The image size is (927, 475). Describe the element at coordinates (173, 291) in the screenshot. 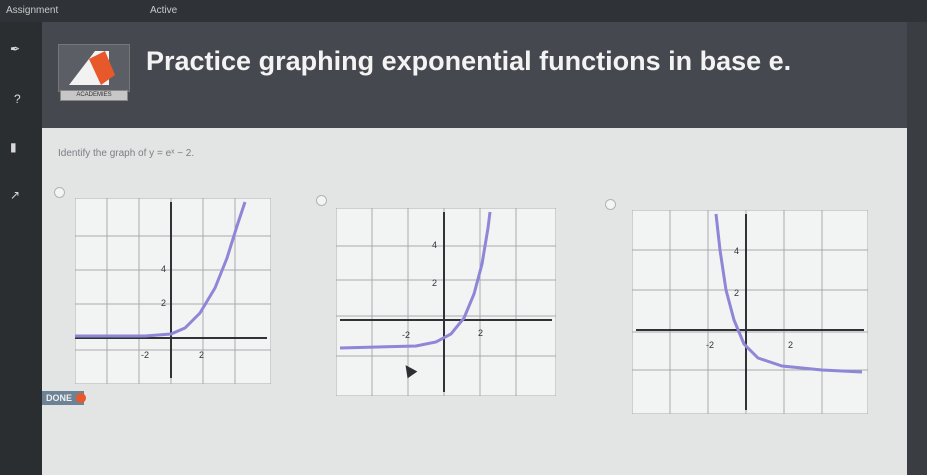

I see `graph-option-a: -2 2 4 2` at that location.